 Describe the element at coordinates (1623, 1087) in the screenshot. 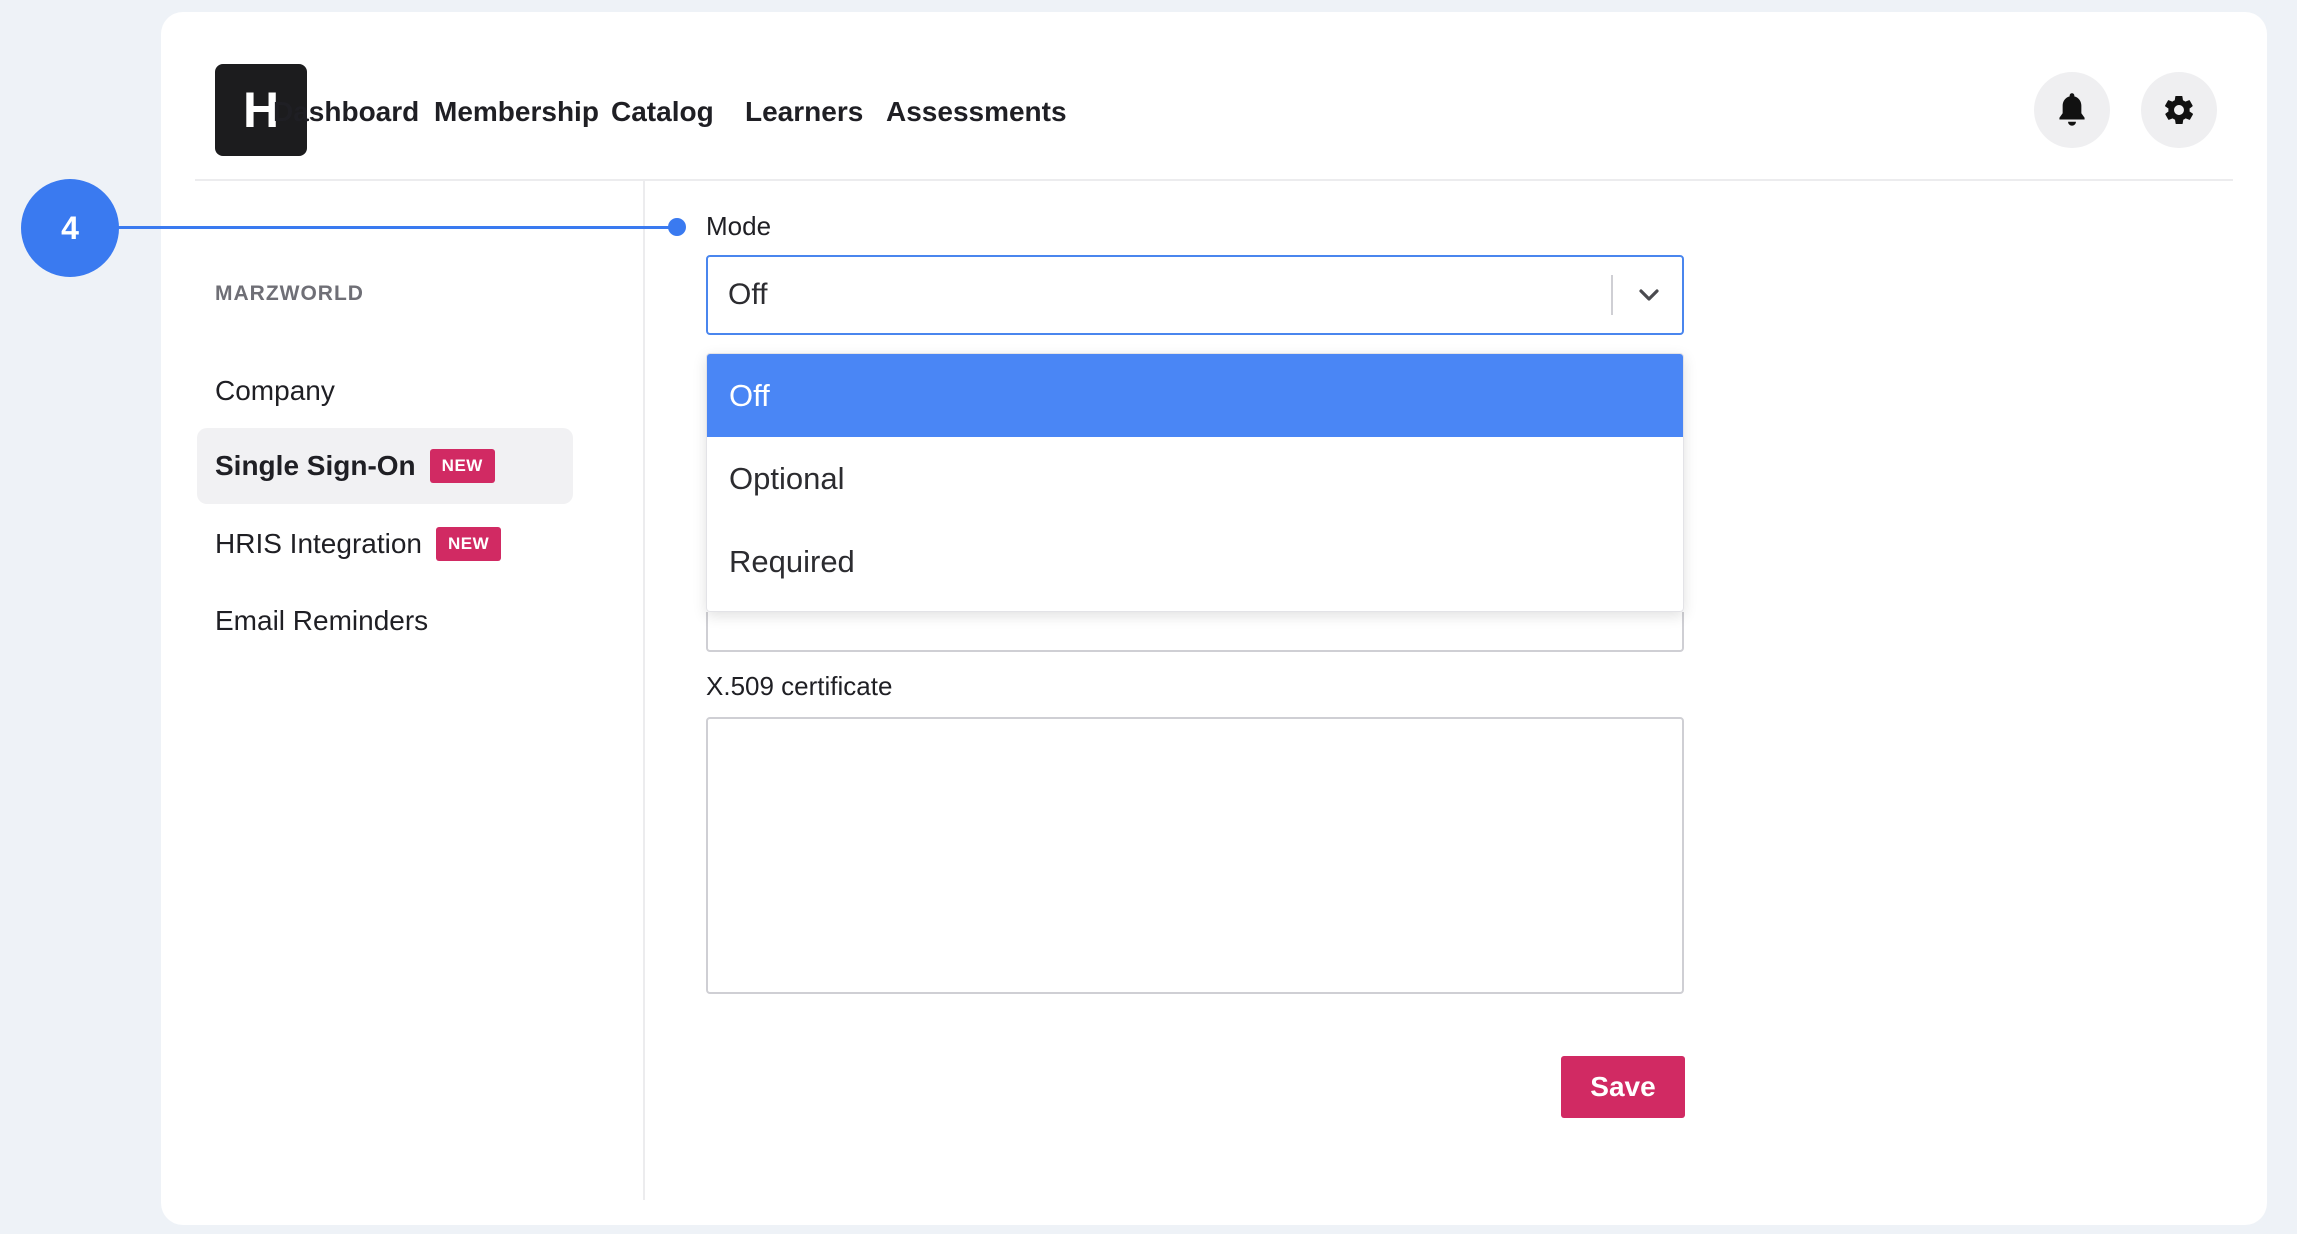

I see `save-button: Save` at that location.